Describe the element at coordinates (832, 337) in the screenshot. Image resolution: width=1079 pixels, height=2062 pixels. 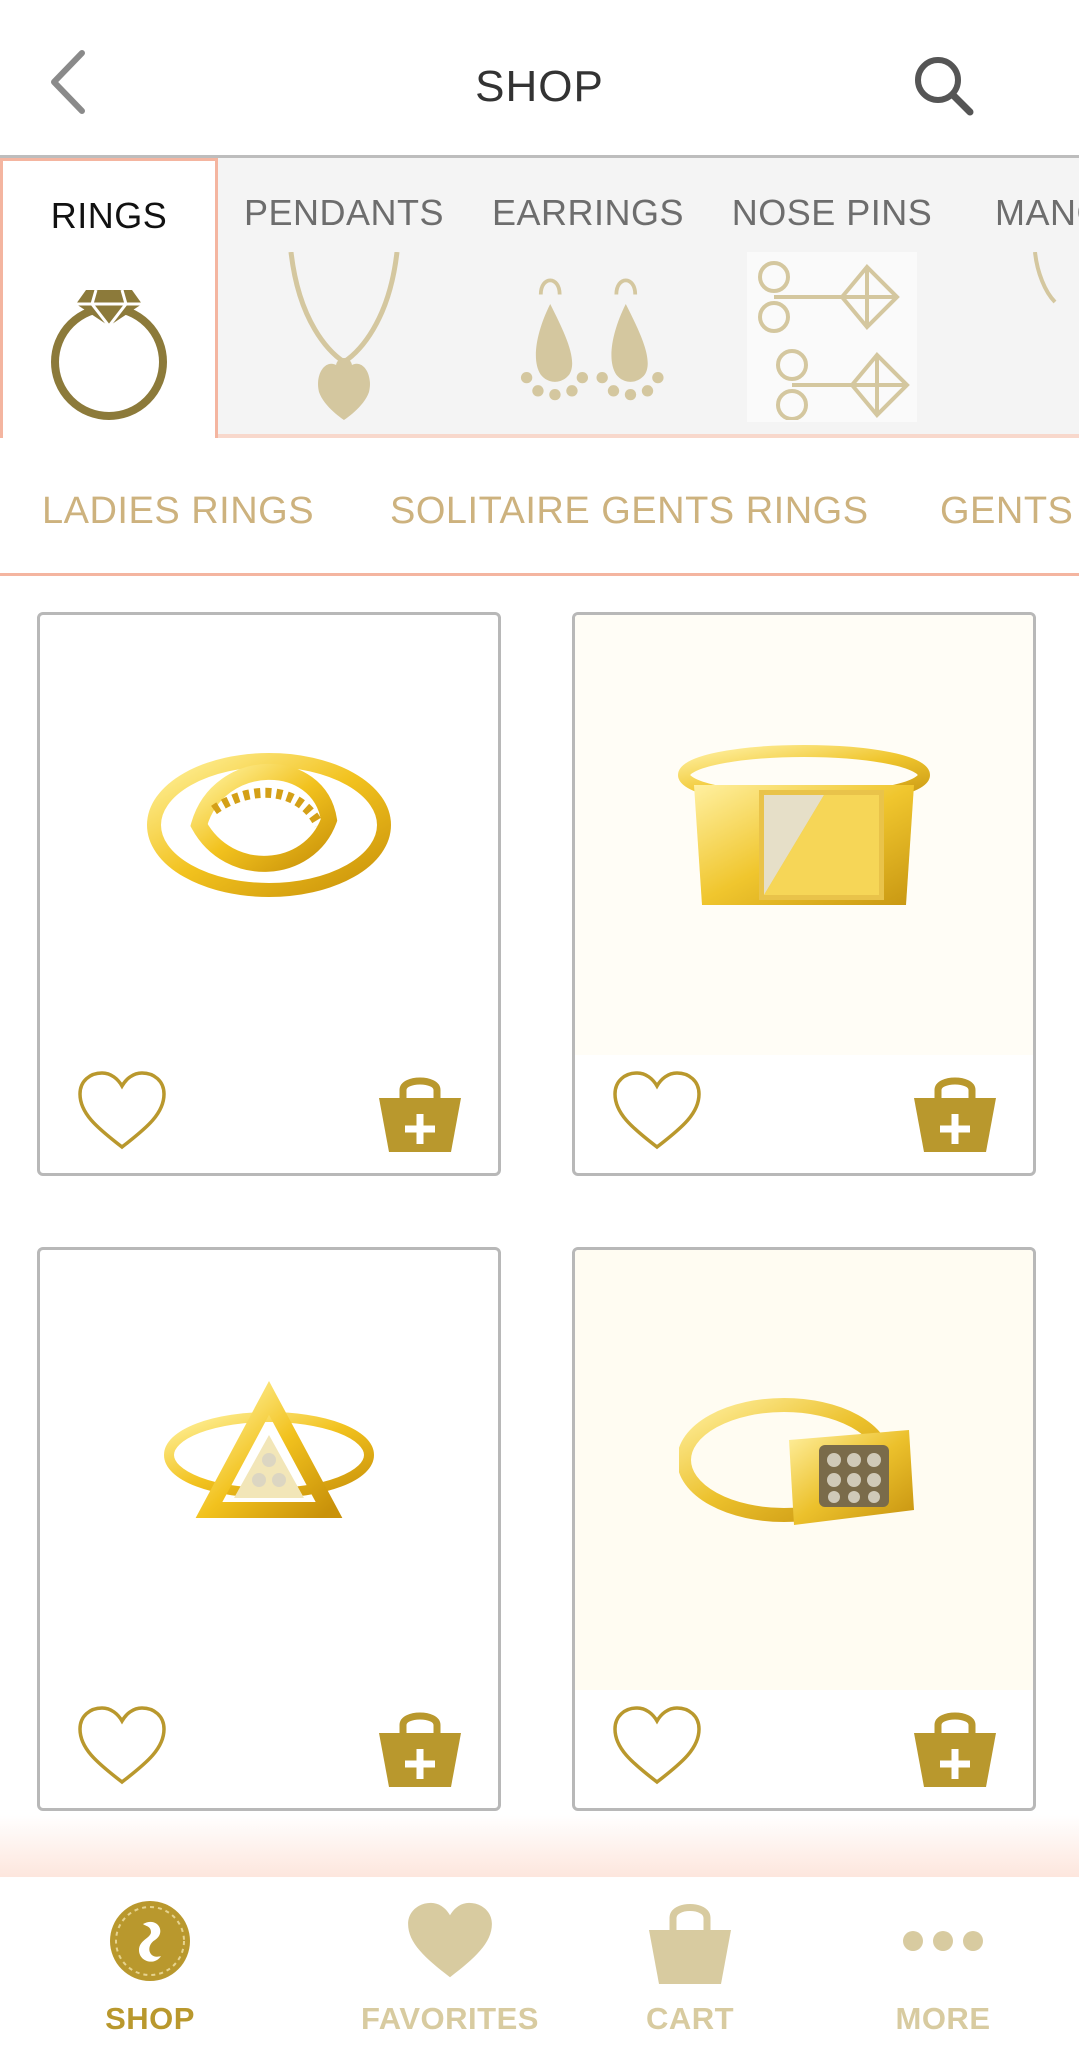
I see `nose-pin-icon` at that location.